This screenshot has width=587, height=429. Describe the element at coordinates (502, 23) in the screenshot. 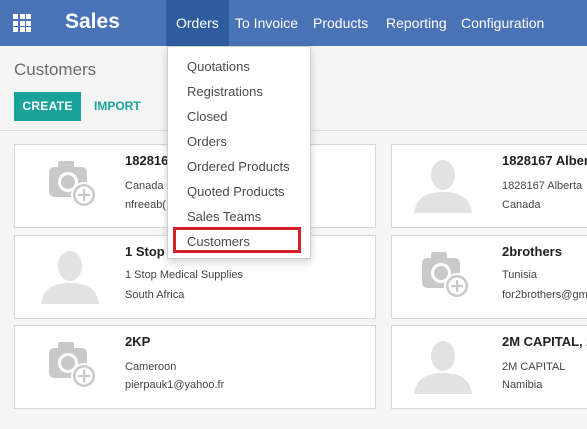

I see `menu-configuration: Configuration` at that location.